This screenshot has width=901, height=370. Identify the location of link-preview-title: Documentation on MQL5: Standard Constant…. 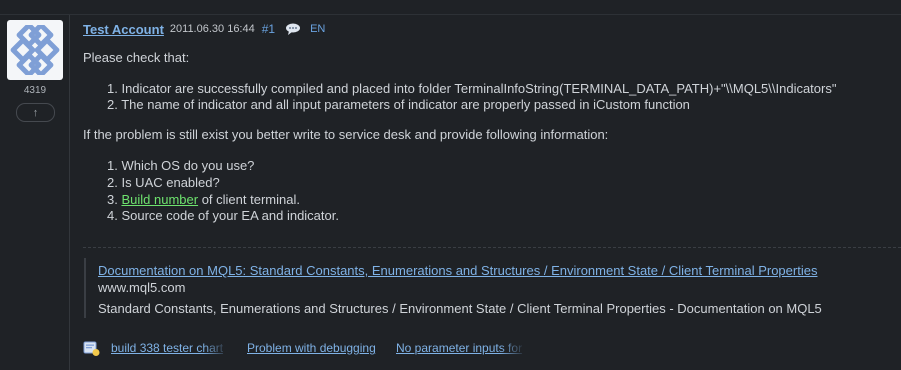
(457, 270).